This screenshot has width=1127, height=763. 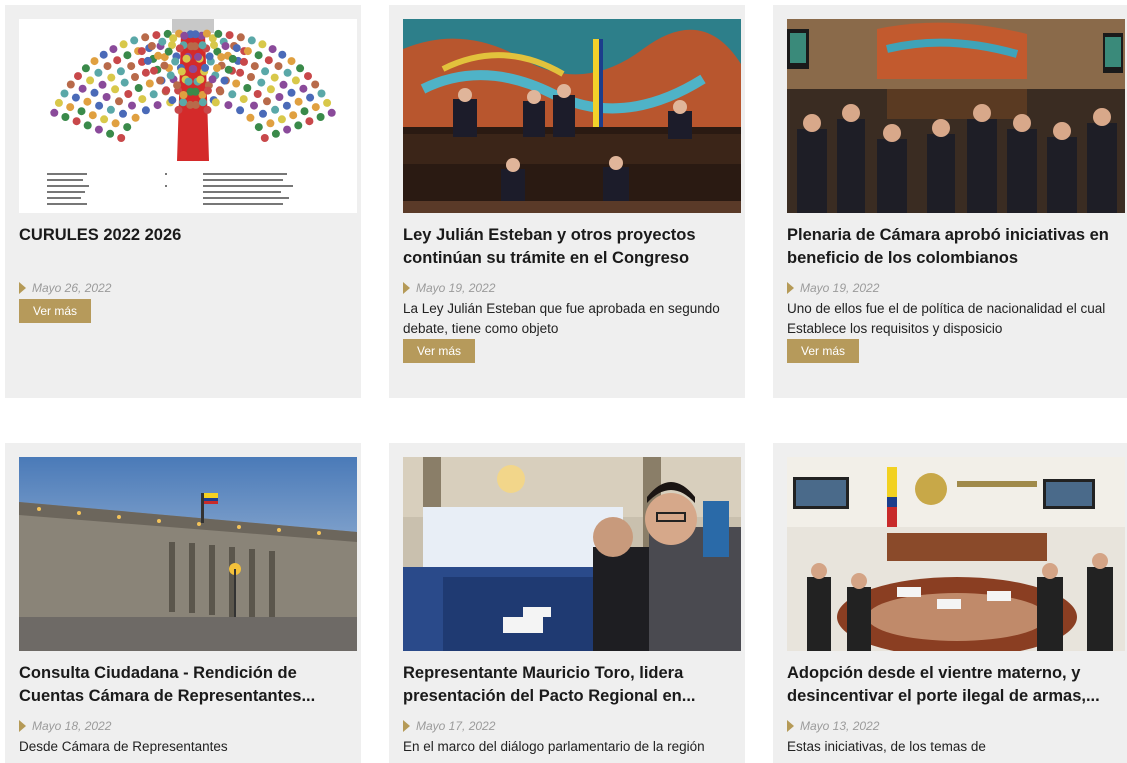 What do you see at coordinates (886, 746) in the screenshot?
I see `card-summary: Estas iniciativas, de los temas de` at bounding box center [886, 746].